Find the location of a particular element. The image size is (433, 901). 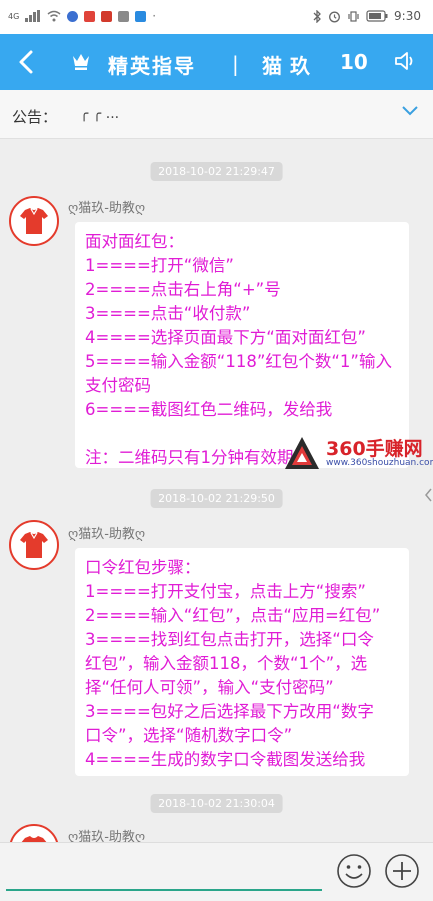

message-line: 2====点击右上角“+”号 is located at coordinates (183, 289).